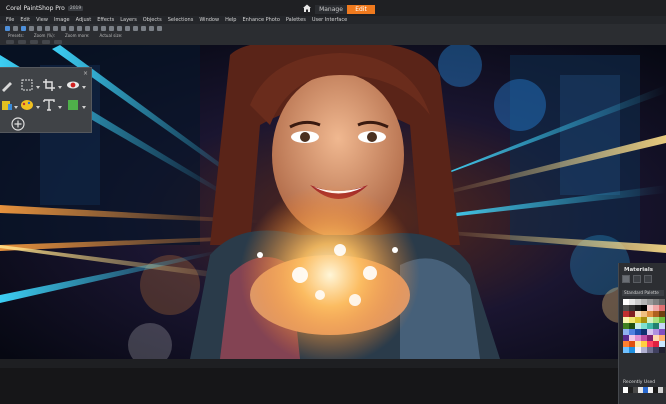 The image size is (666, 404). I want to click on palette-tab, so click(626, 279).